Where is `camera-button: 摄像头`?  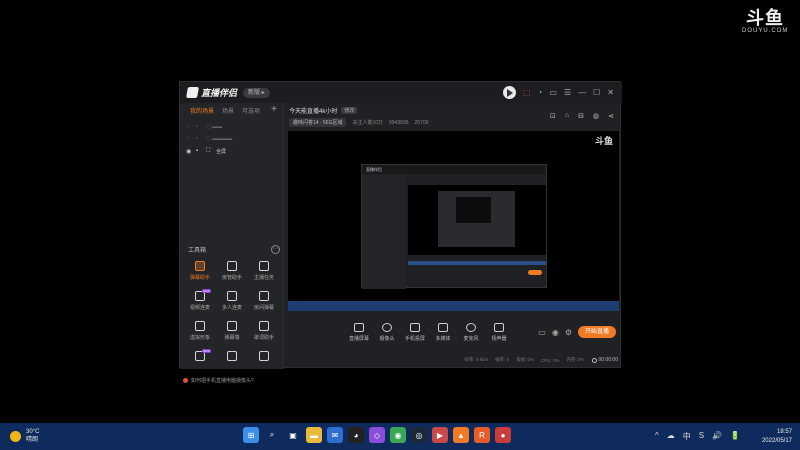
camera-button: 摄像头 is located at coordinates (387, 332).